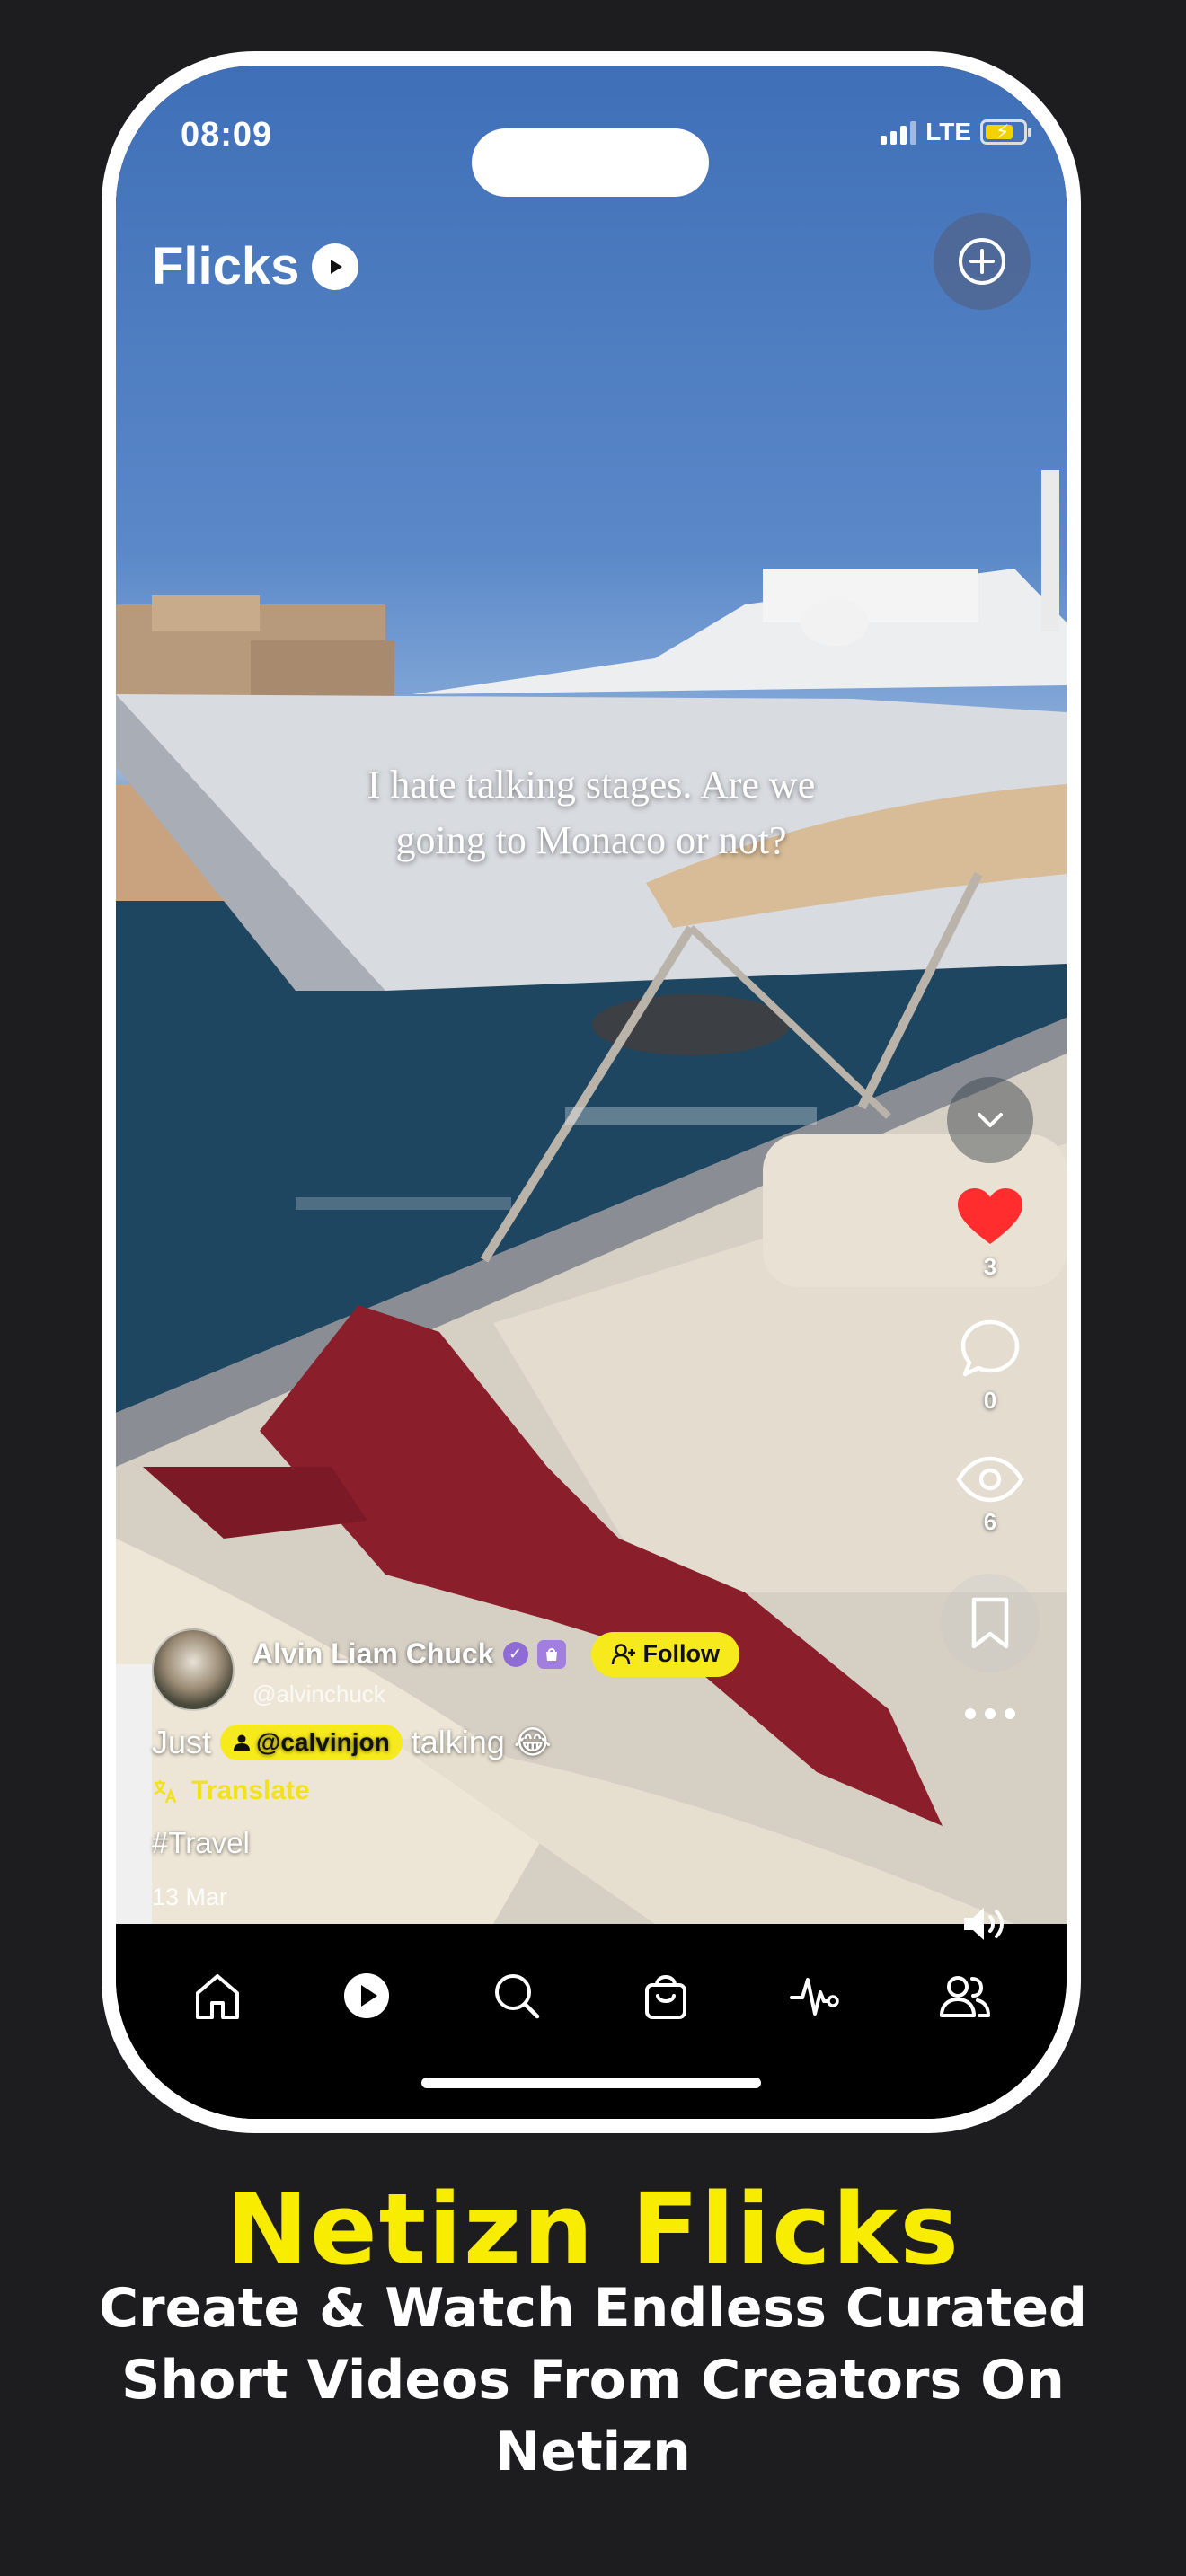 The height and width of the screenshot is (2576, 1186). What do you see at coordinates (190, 1896) in the screenshot?
I see `post-date: 13 Mar` at bounding box center [190, 1896].